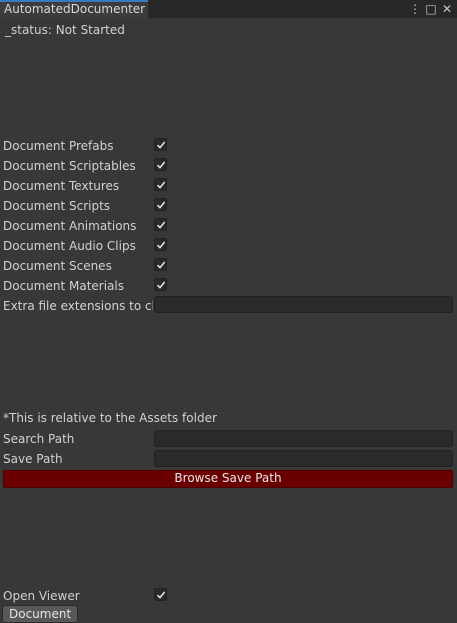  I want to click on document-textures-checkbox, so click(160, 184).